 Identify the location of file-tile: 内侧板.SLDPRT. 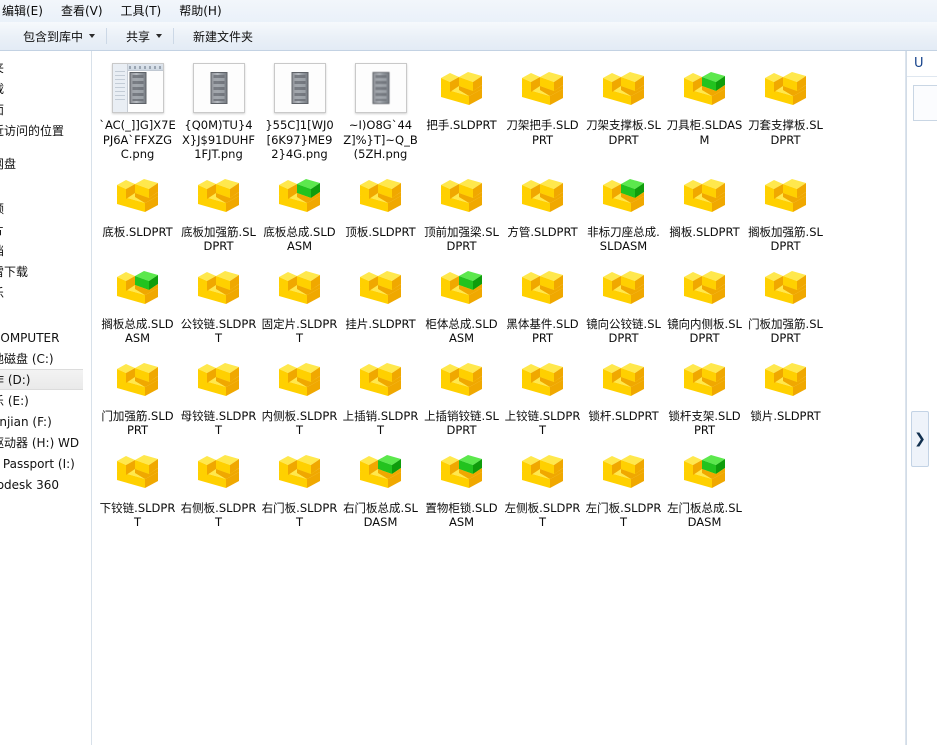
(299, 394).